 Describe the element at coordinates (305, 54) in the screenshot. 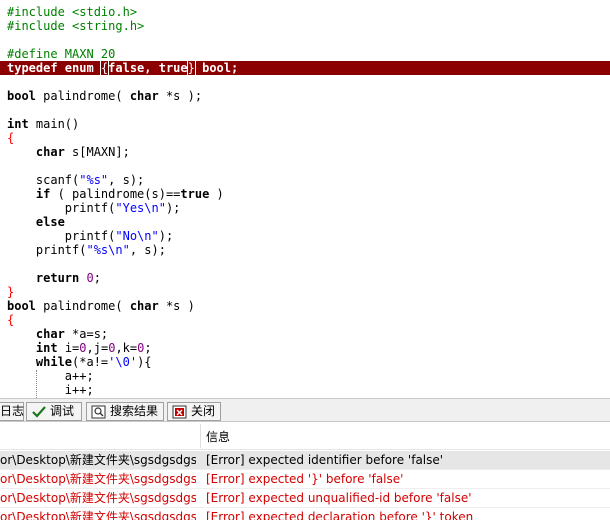

I see `code-line: #define MAXN 20` at that location.